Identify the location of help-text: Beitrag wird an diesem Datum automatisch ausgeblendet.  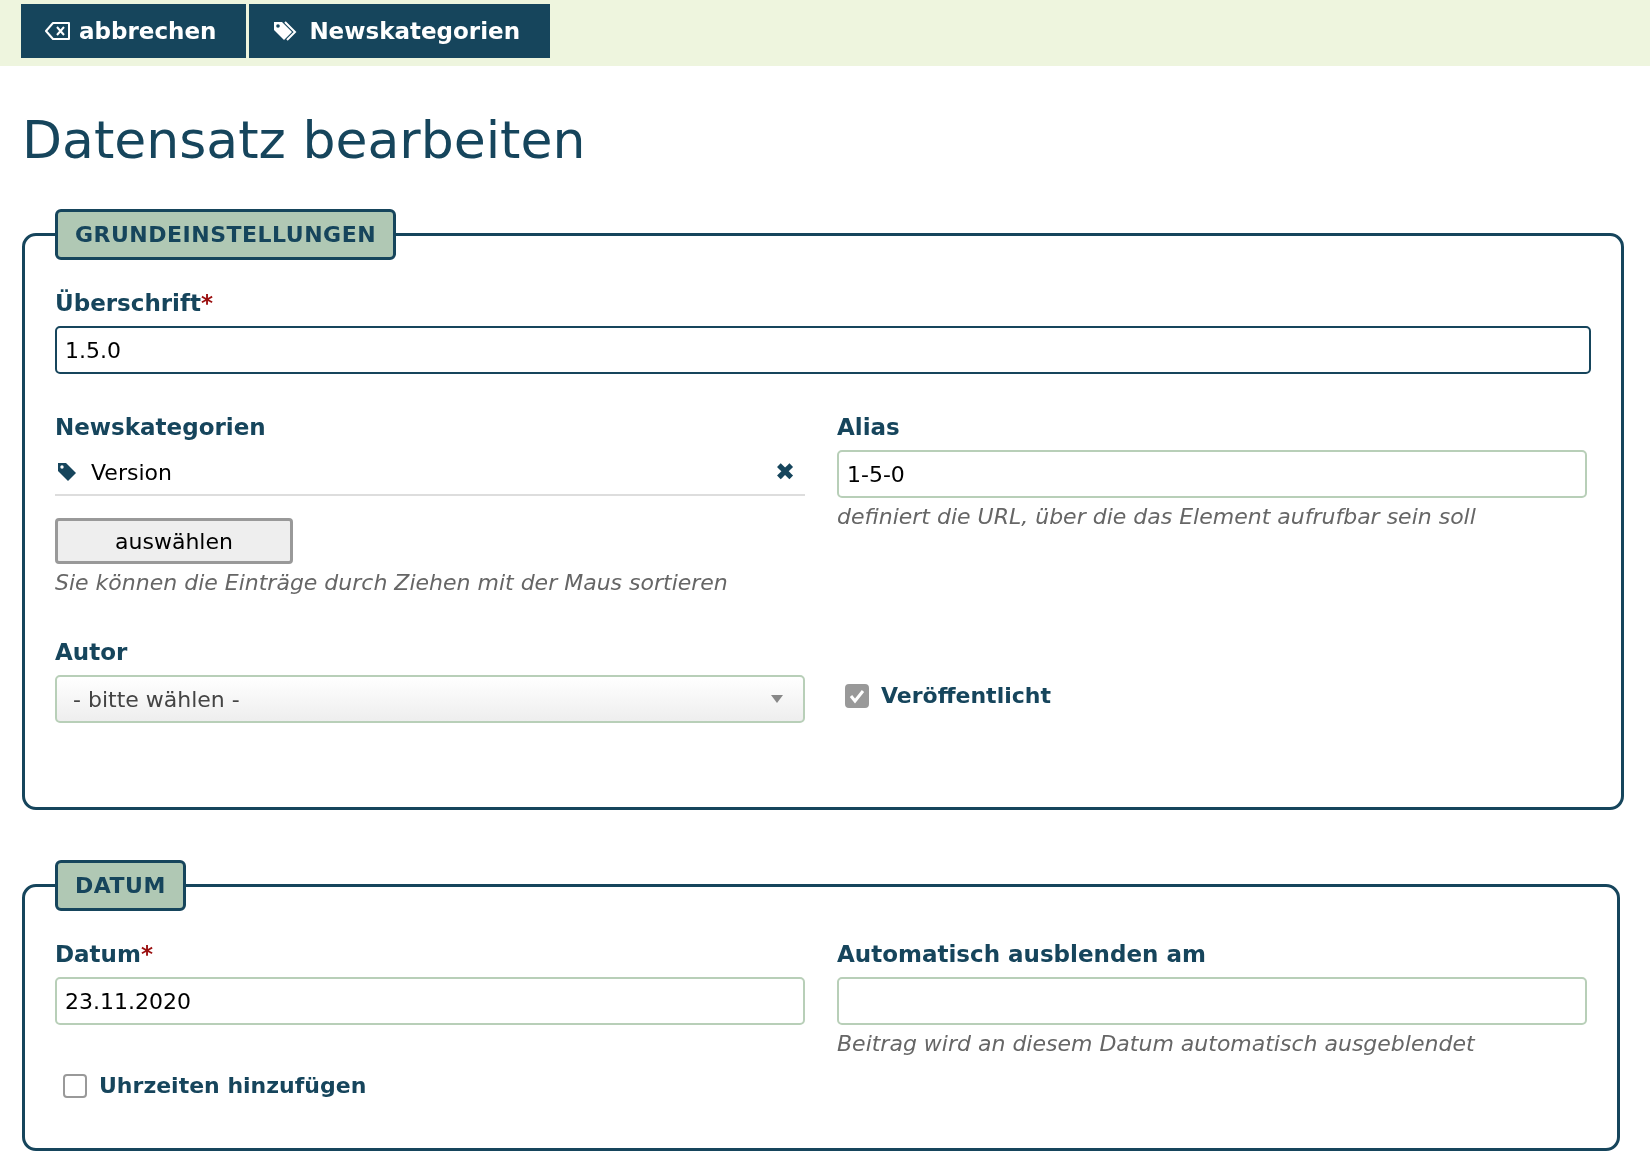
(1157, 1044).